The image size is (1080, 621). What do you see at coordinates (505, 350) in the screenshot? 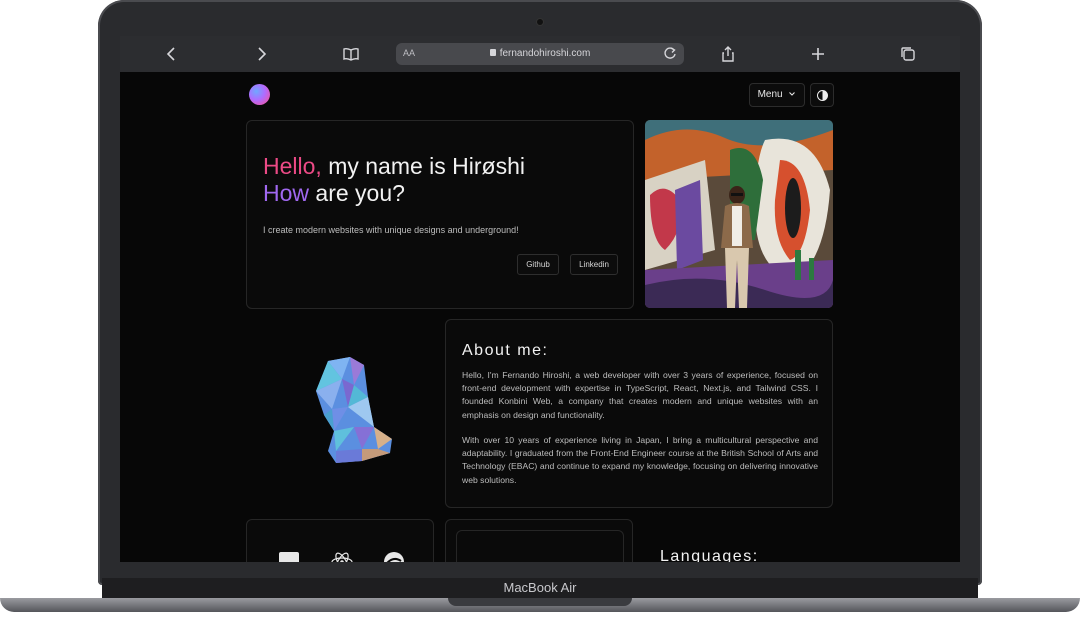
I see `about-title: About me:` at bounding box center [505, 350].